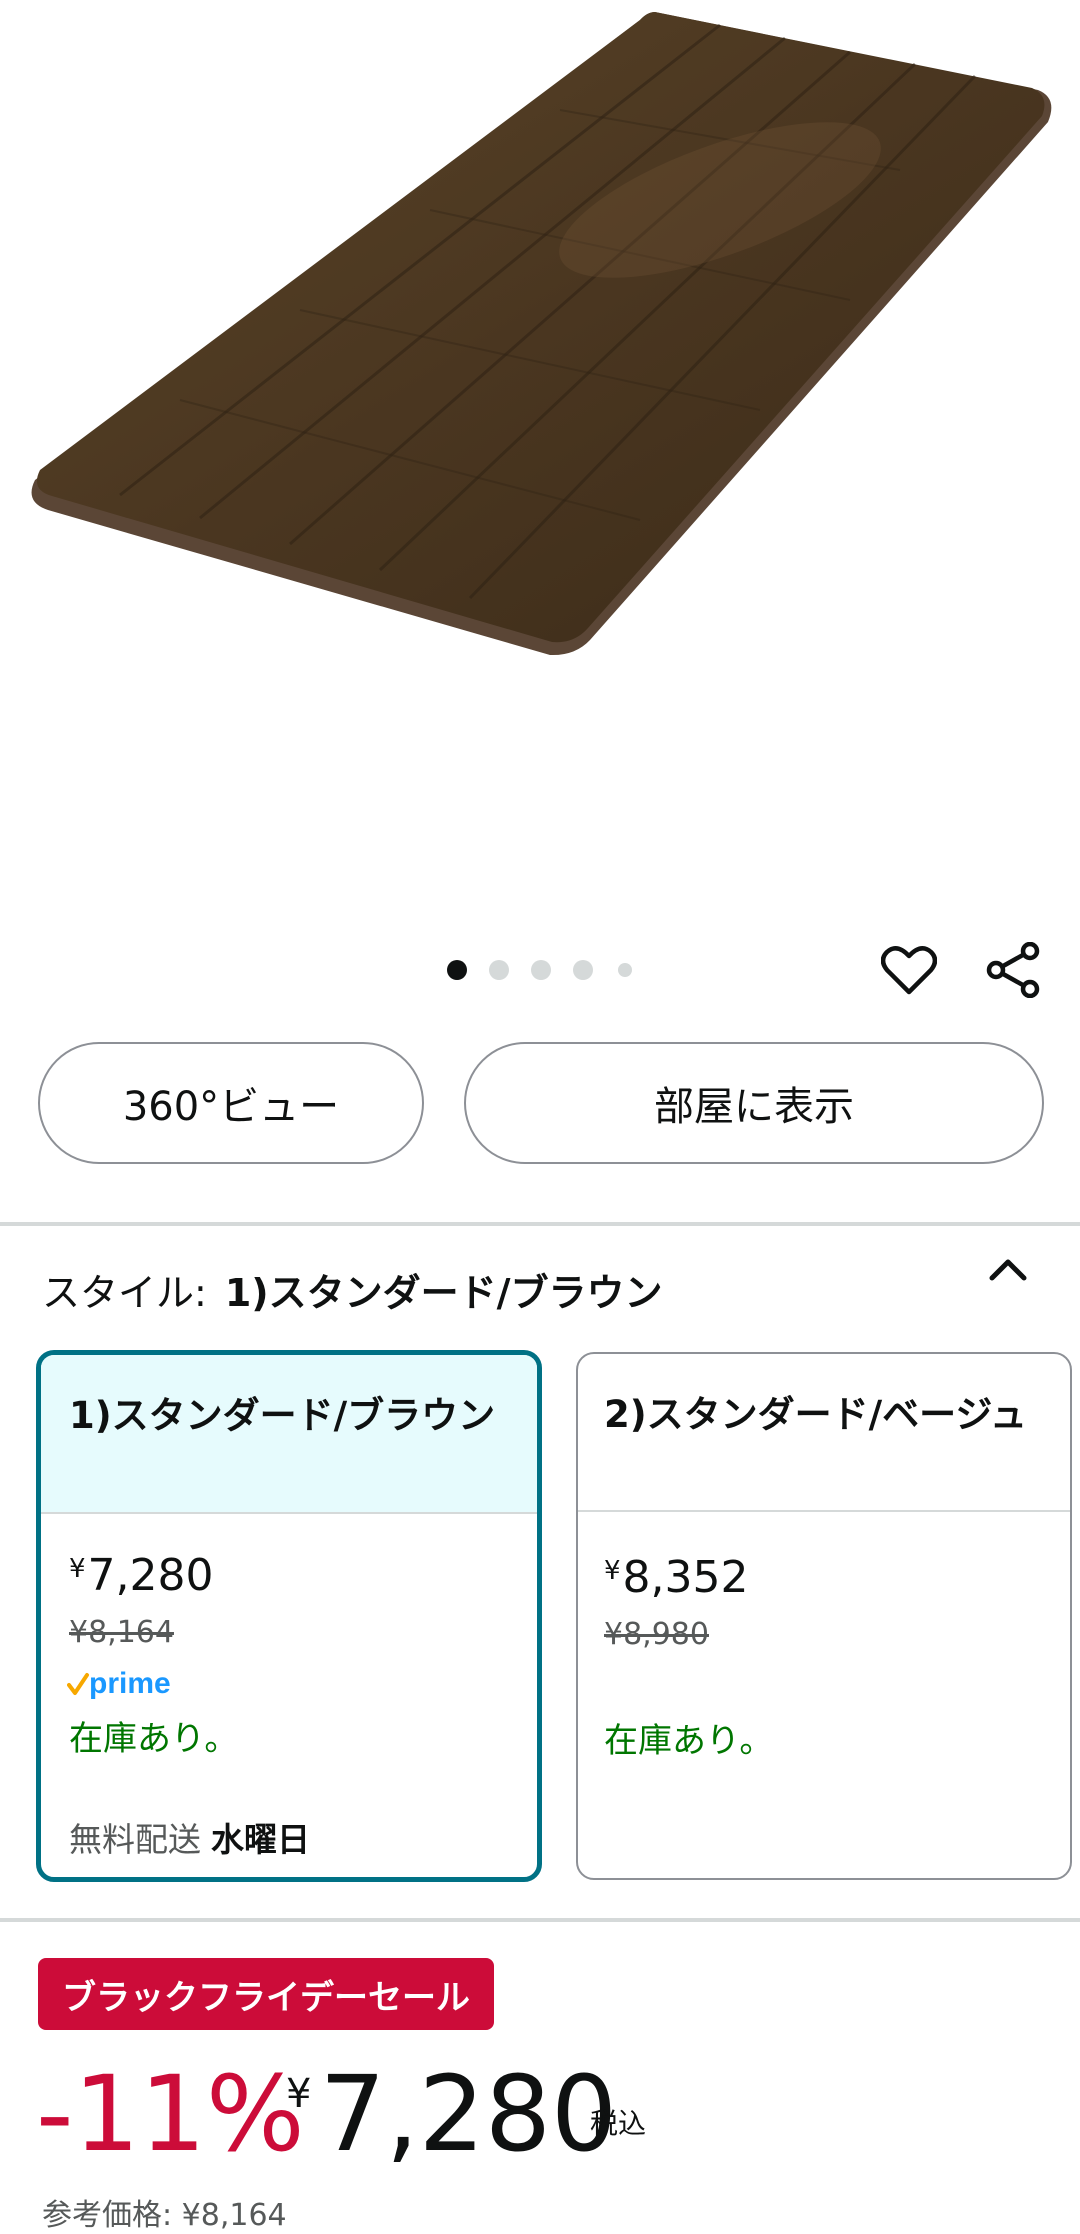  What do you see at coordinates (289, 1433) in the screenshot?
I see `style-option-name: 1)スタンダード/ブラウン` at bounding box center [289, 1433].